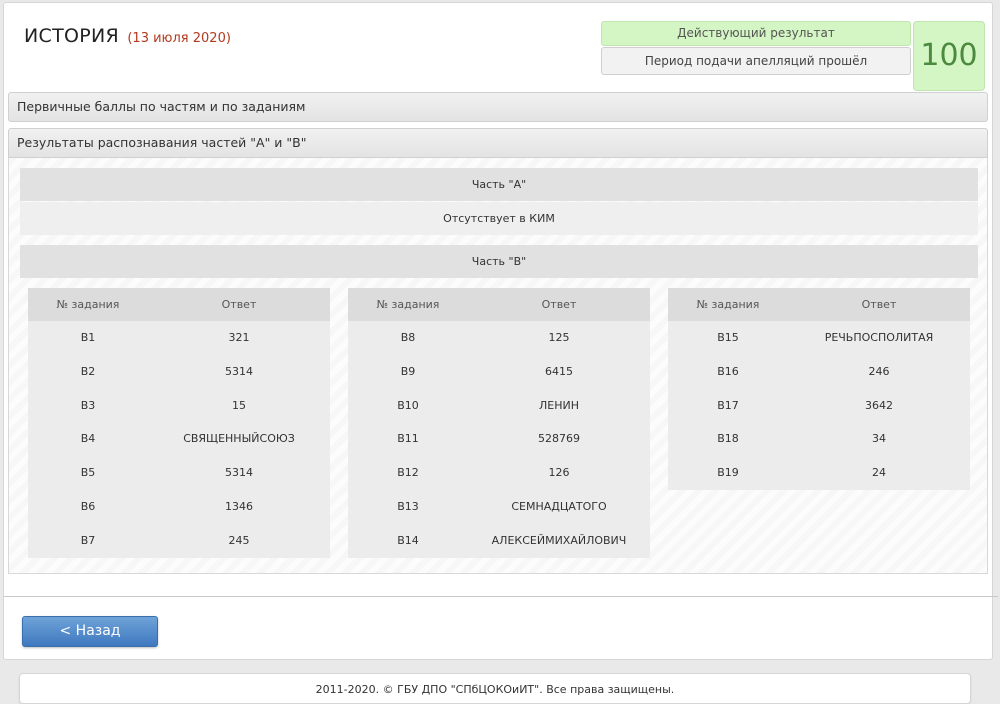 This screenshot has width=1000, height=704. I want to click on answer-value: 15, so click(239, 405).